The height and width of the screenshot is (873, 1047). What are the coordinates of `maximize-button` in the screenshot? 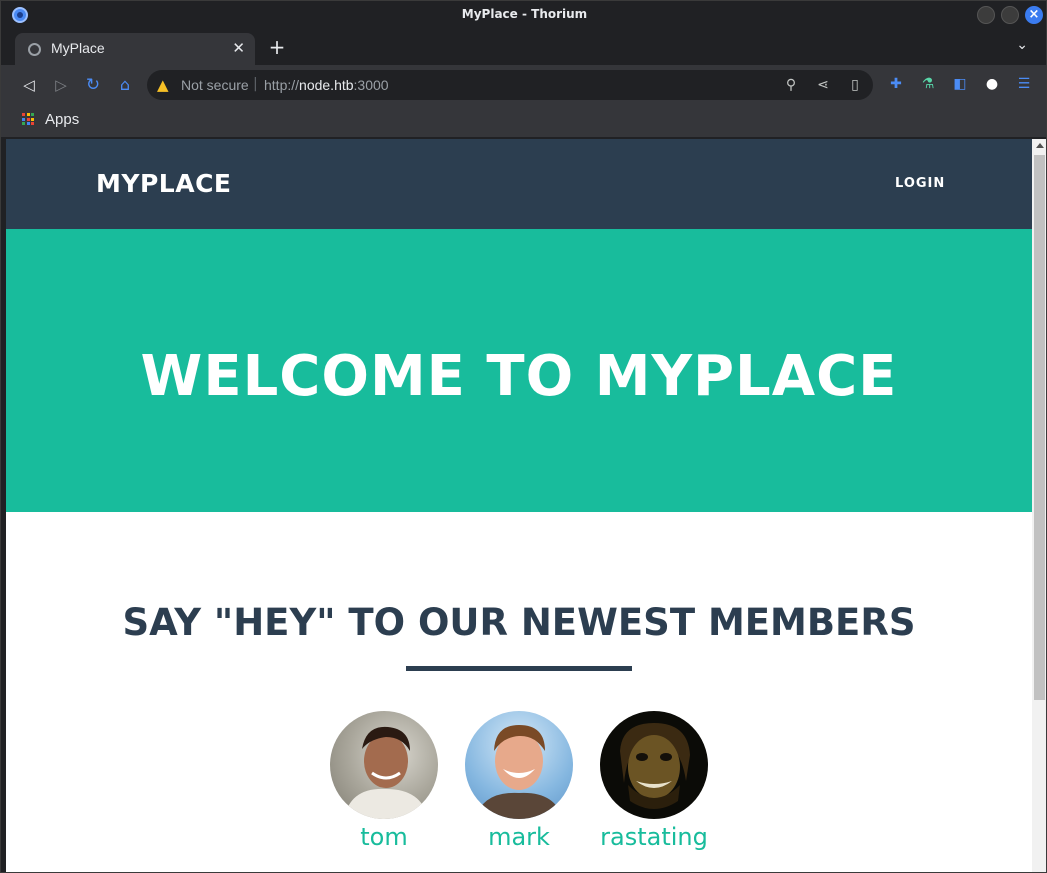 It's located at (1010, 15).